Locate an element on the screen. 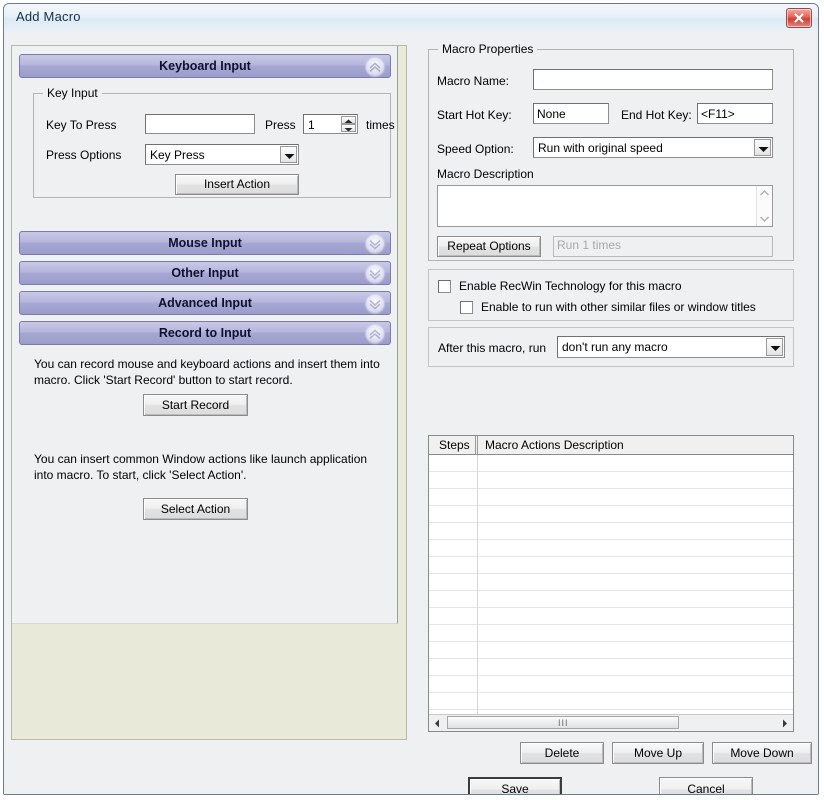  press-options-value: Key Press is located at coordinates (177, 155).